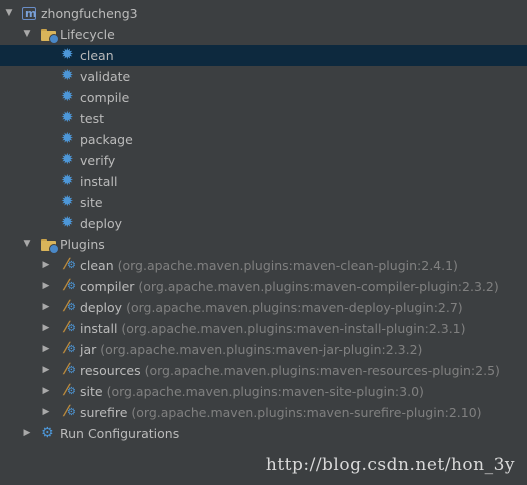 The image size is (527, 485). What do you see at coordinates (50, 246) in the screenshot?
I see `plugins-folder-icon` at bounding box center [50, 246].